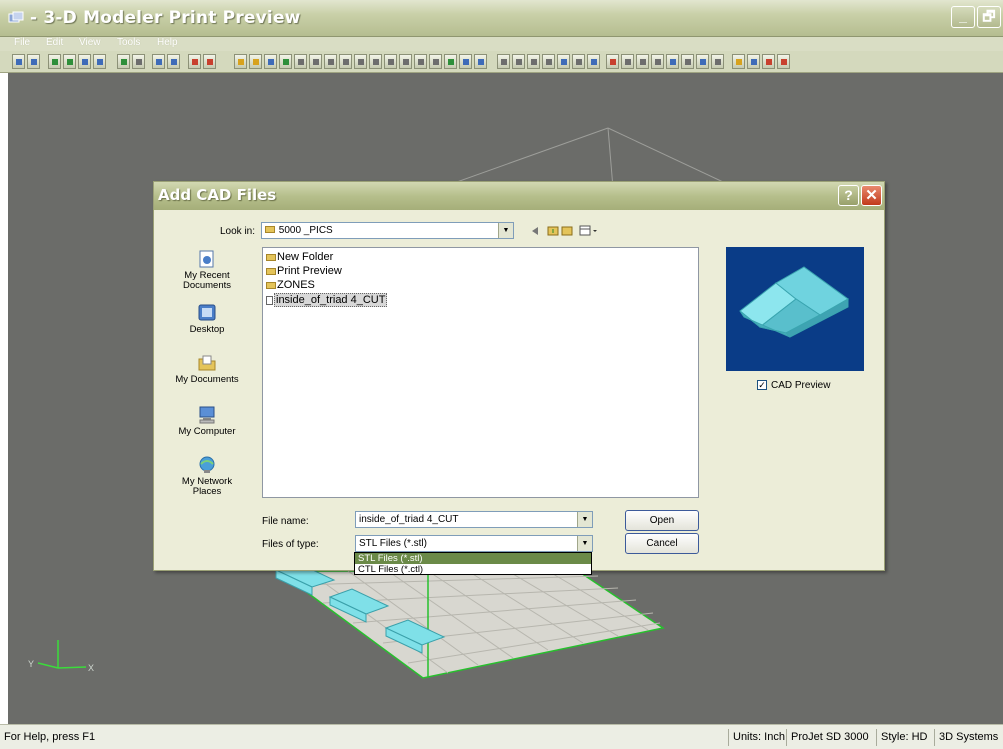  I want to click on place-desktop: Desktop, so click(207, 319).